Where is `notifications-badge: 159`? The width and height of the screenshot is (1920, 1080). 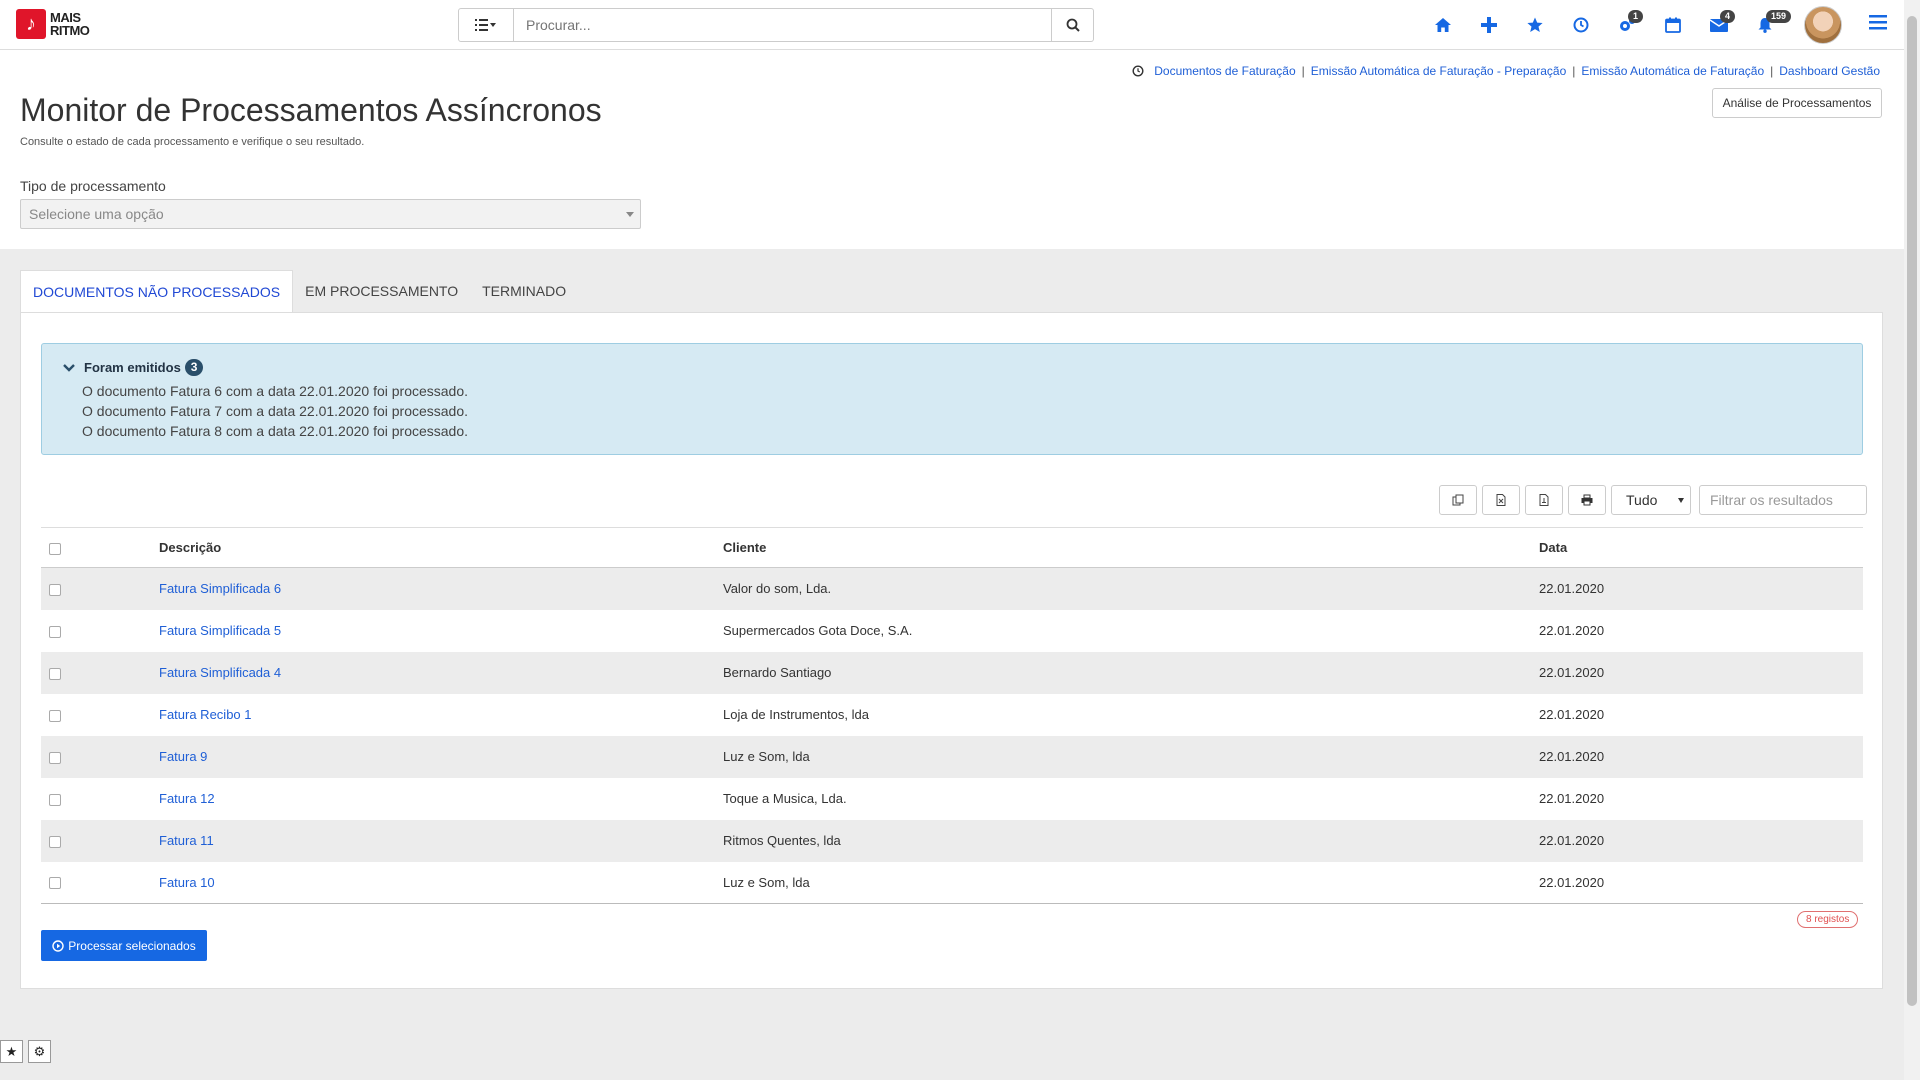
notifications-badge: 159 is located at coordinates (1779, 16).